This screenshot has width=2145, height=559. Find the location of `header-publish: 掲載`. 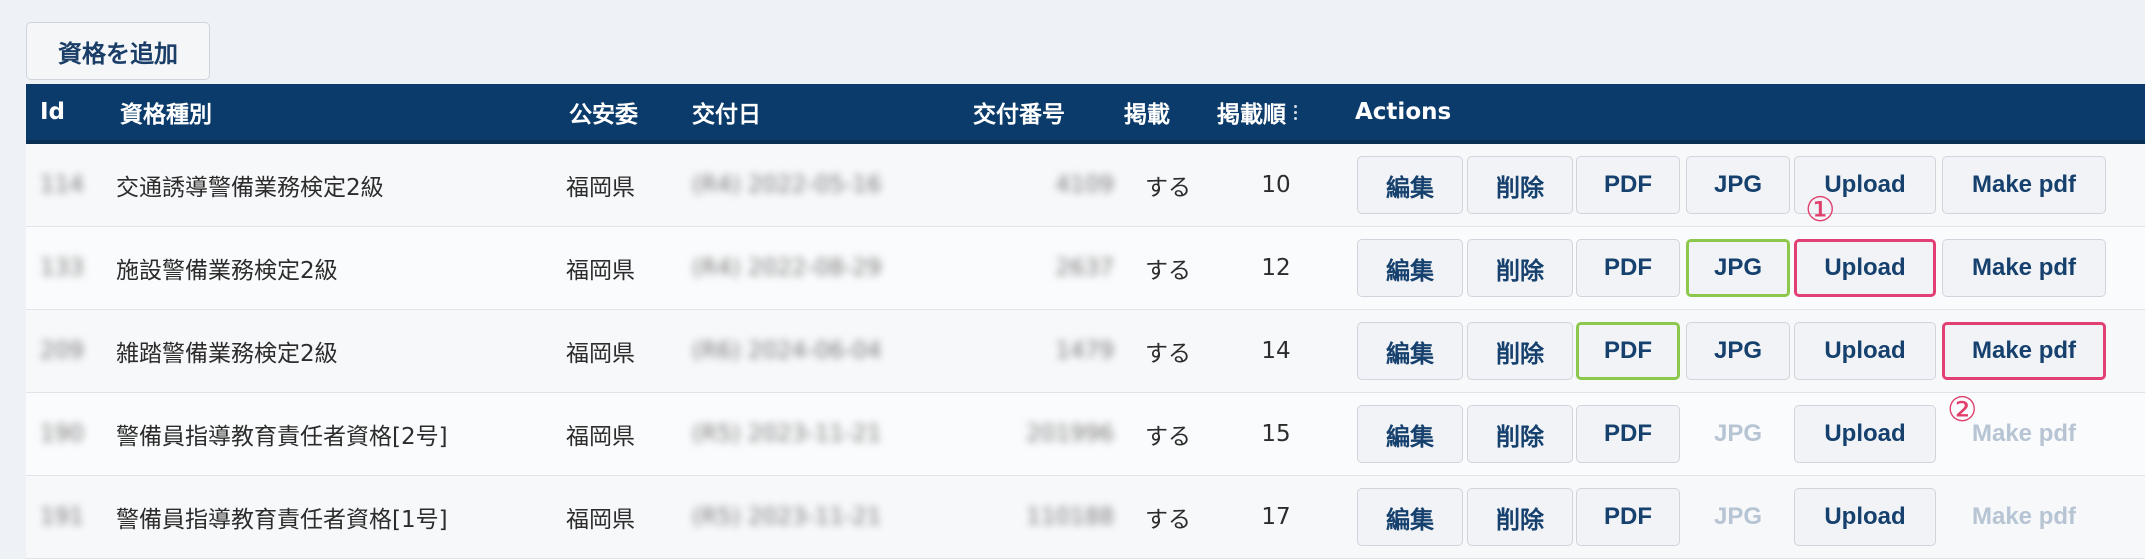

header-publish: 掲載 is located at coordinates (1147, 112).